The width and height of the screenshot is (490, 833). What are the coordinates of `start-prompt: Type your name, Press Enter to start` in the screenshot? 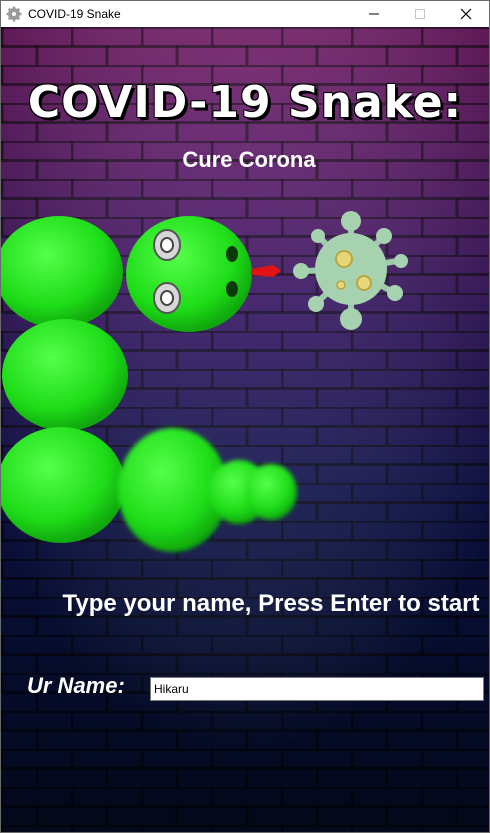 It's located at (271, 603).